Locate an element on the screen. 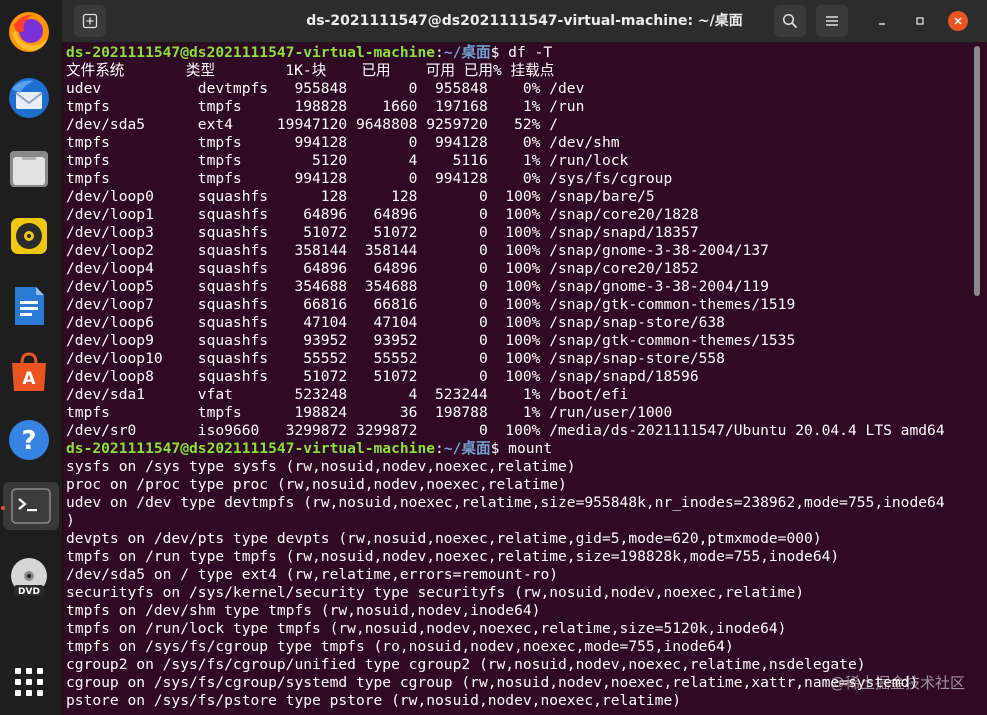 This screenshot has width=987, height=715. dock-item-help: ? is located at coordinates (29, 440).